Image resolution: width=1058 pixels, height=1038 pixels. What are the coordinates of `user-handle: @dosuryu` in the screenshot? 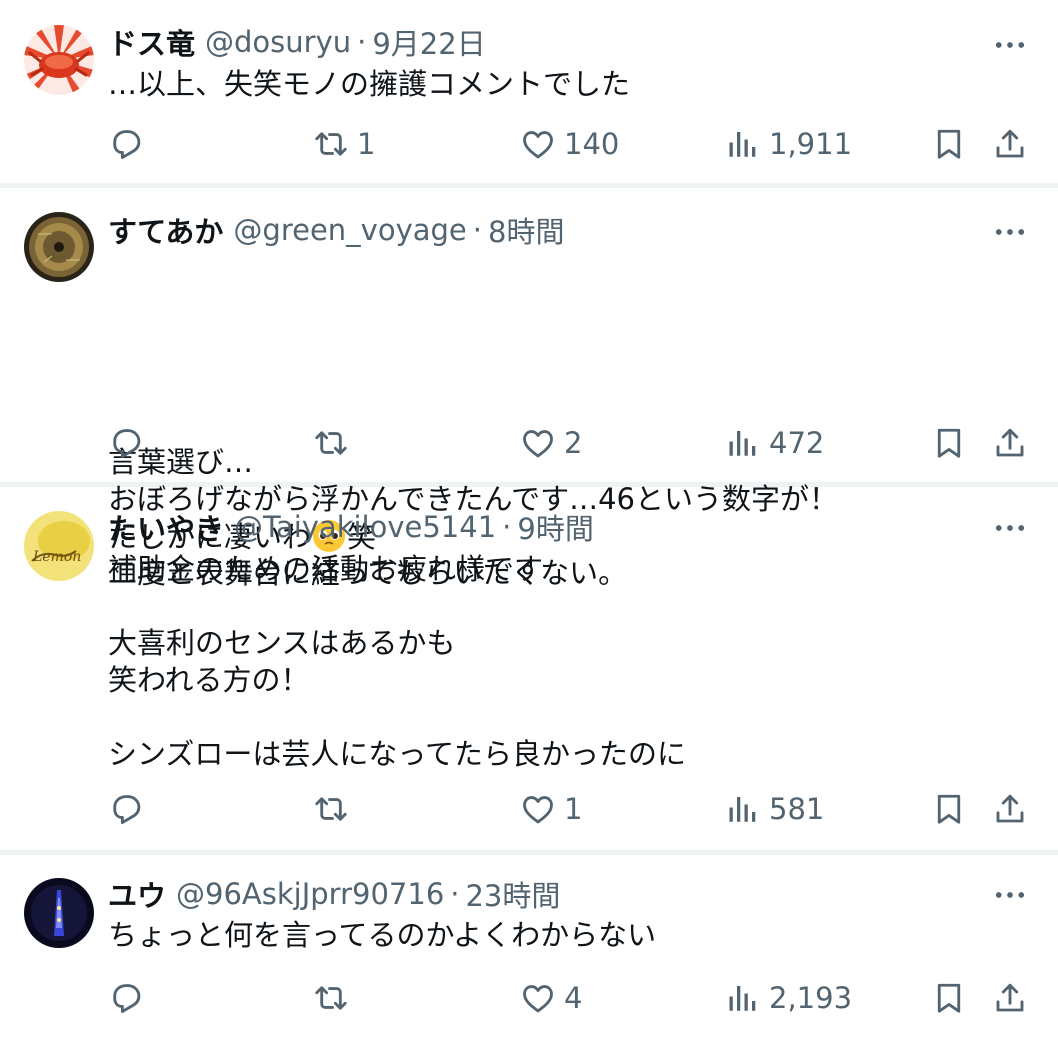 It's located at (278, 42).